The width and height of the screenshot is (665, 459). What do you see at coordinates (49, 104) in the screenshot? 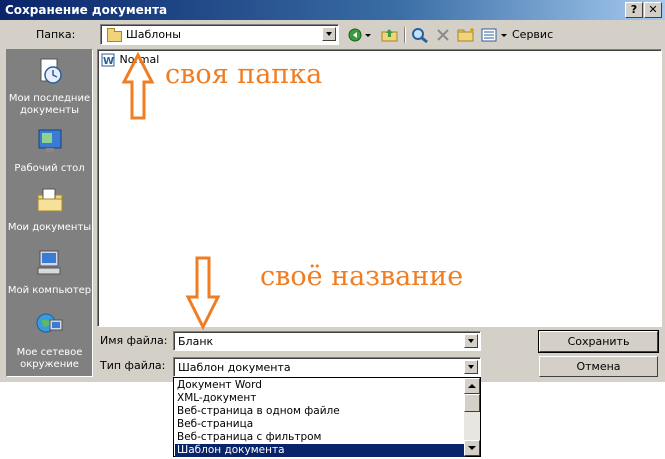
I see `place-label: Мои последние документы` at bounding box center [49, 104].